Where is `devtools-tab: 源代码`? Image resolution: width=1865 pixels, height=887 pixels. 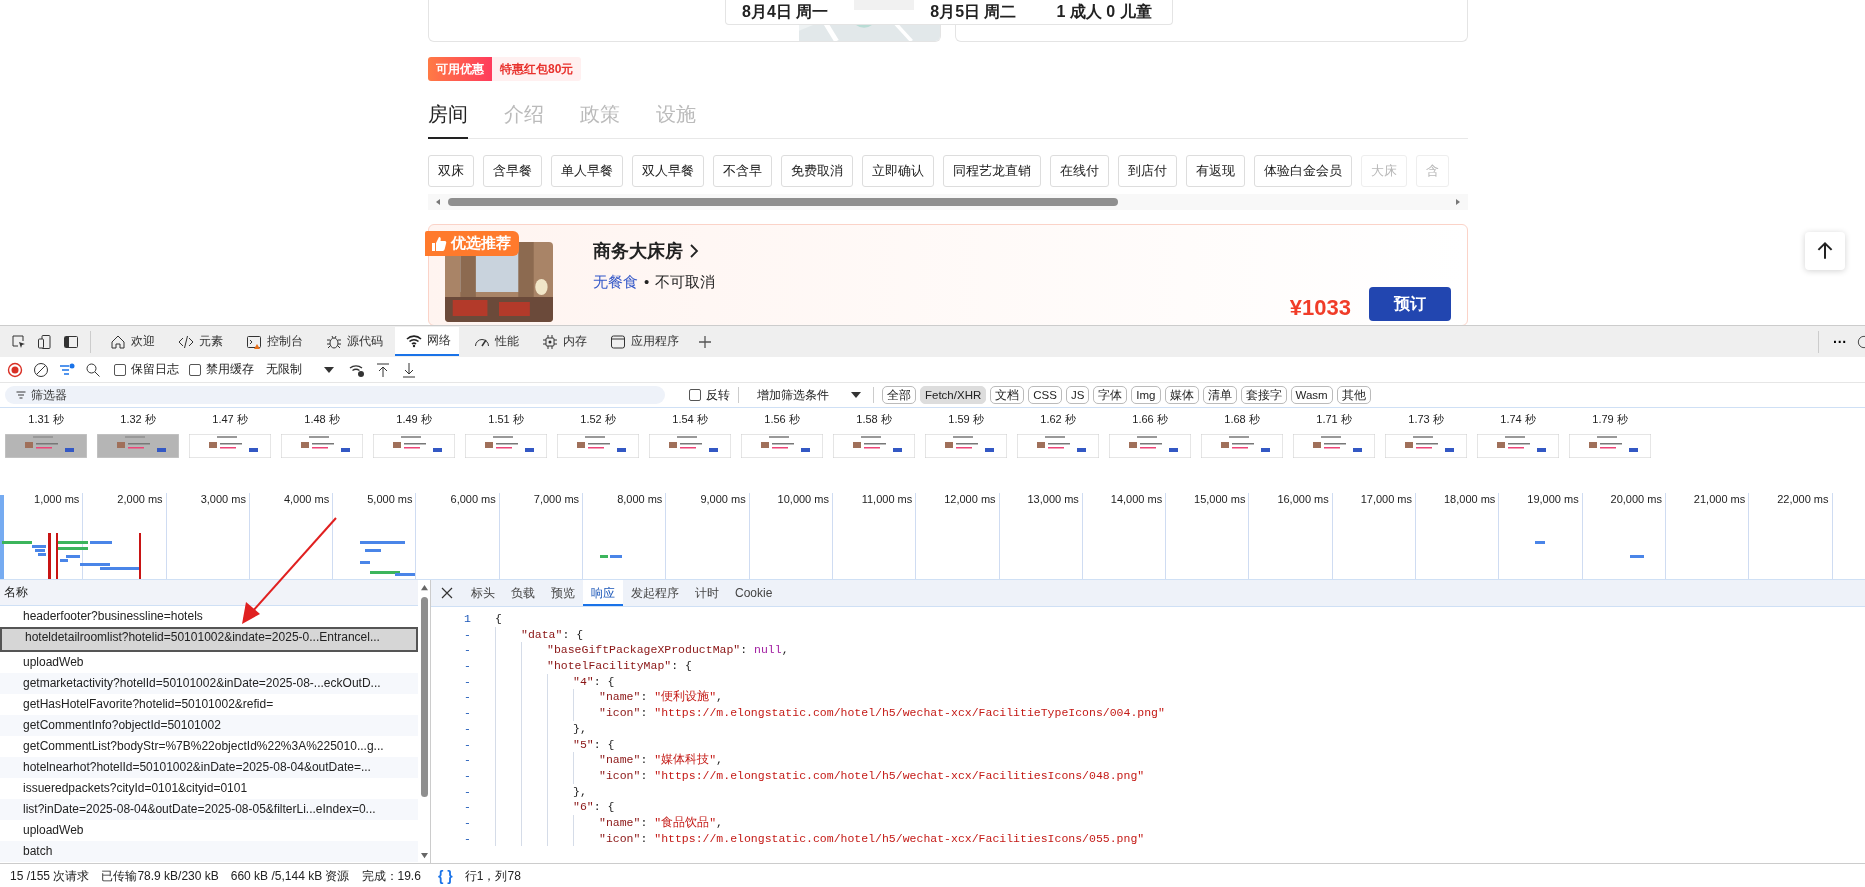 devtools-tab: 源代码 is located at coordinates (353, 341).